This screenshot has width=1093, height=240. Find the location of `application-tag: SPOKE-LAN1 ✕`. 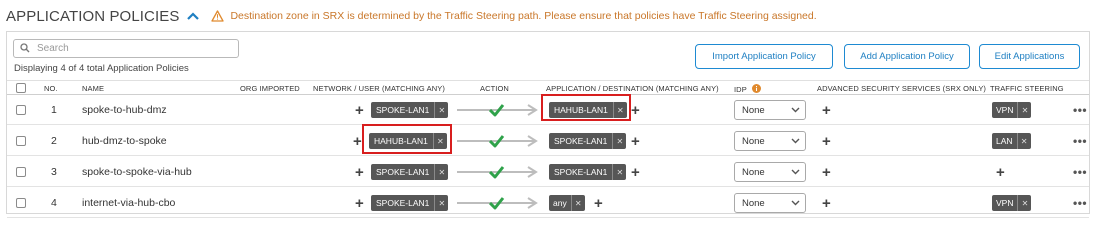

application-tag: SPOKE-LAN1 ✕ is located at coordinates (588, 141).